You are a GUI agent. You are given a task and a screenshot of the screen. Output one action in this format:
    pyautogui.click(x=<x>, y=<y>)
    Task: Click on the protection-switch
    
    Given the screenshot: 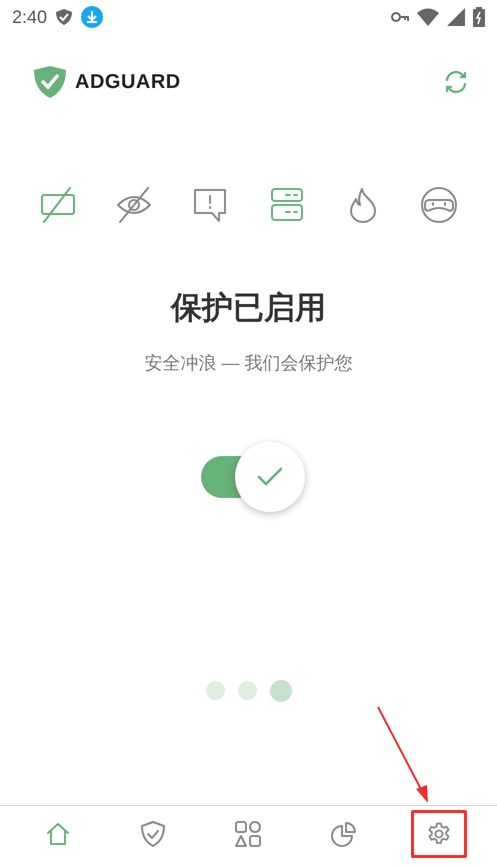 What is the action you would take?
    pyautogui.click(x=252, y=476)
    